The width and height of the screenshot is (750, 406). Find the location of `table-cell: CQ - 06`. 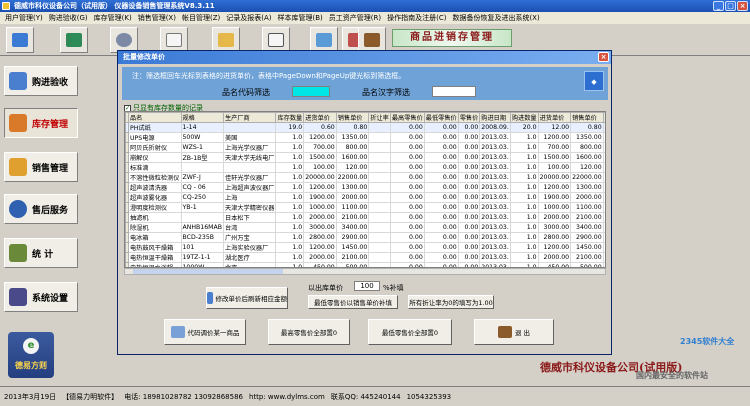

table-cell: CQ - 06 is located at coordinates (202, 187).